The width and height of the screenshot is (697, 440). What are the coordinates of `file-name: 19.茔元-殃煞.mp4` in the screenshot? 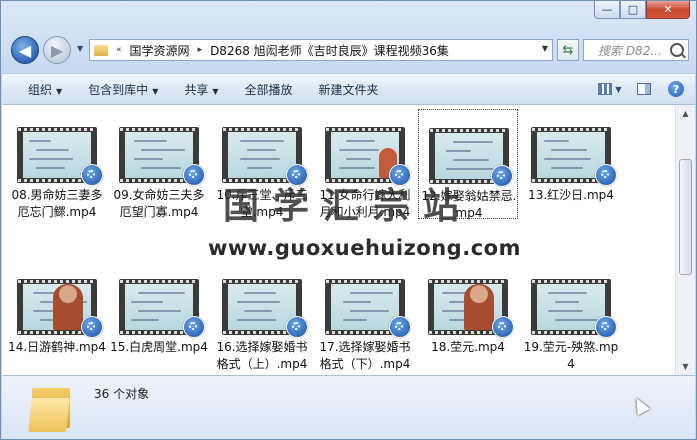 It's located at (571, 355).